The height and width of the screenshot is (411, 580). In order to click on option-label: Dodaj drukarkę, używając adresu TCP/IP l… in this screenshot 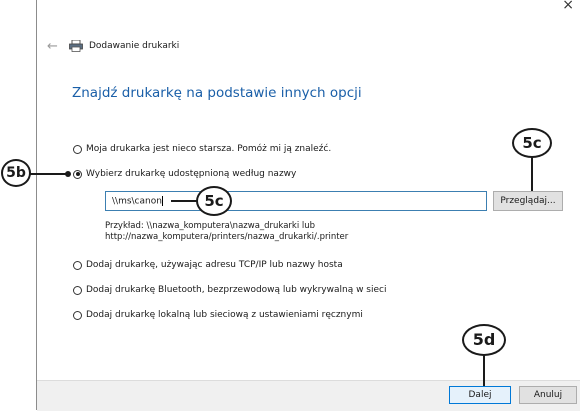, I will do `click(214, 265)`.